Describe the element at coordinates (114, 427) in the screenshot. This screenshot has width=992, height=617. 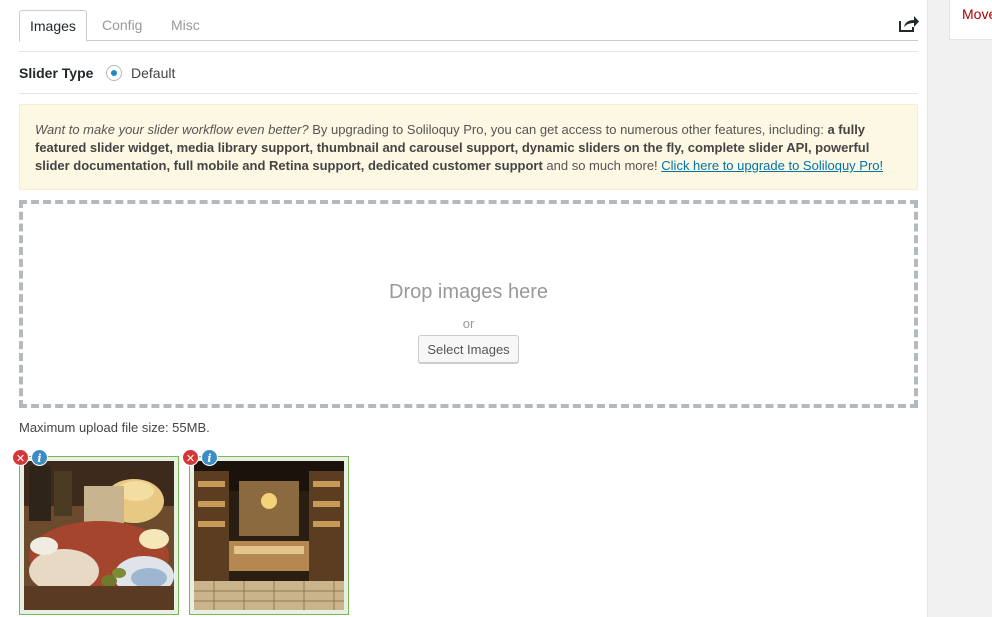
I see `max-upload-size: Maximum upload file size: 55MB.` at that location.